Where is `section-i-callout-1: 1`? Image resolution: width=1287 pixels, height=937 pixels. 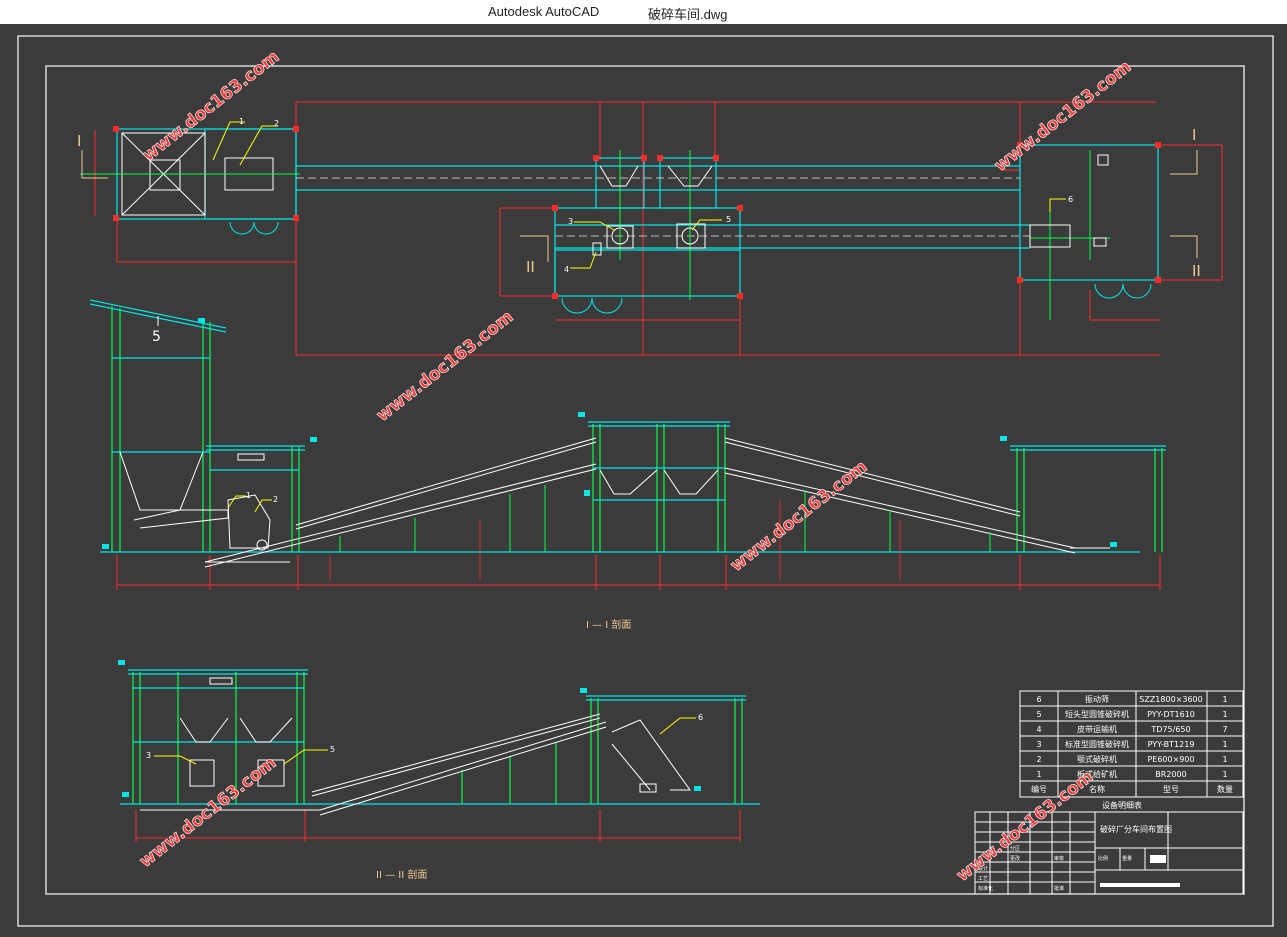
section-i-callout-1: 1 is located at coordinates (248, 495).